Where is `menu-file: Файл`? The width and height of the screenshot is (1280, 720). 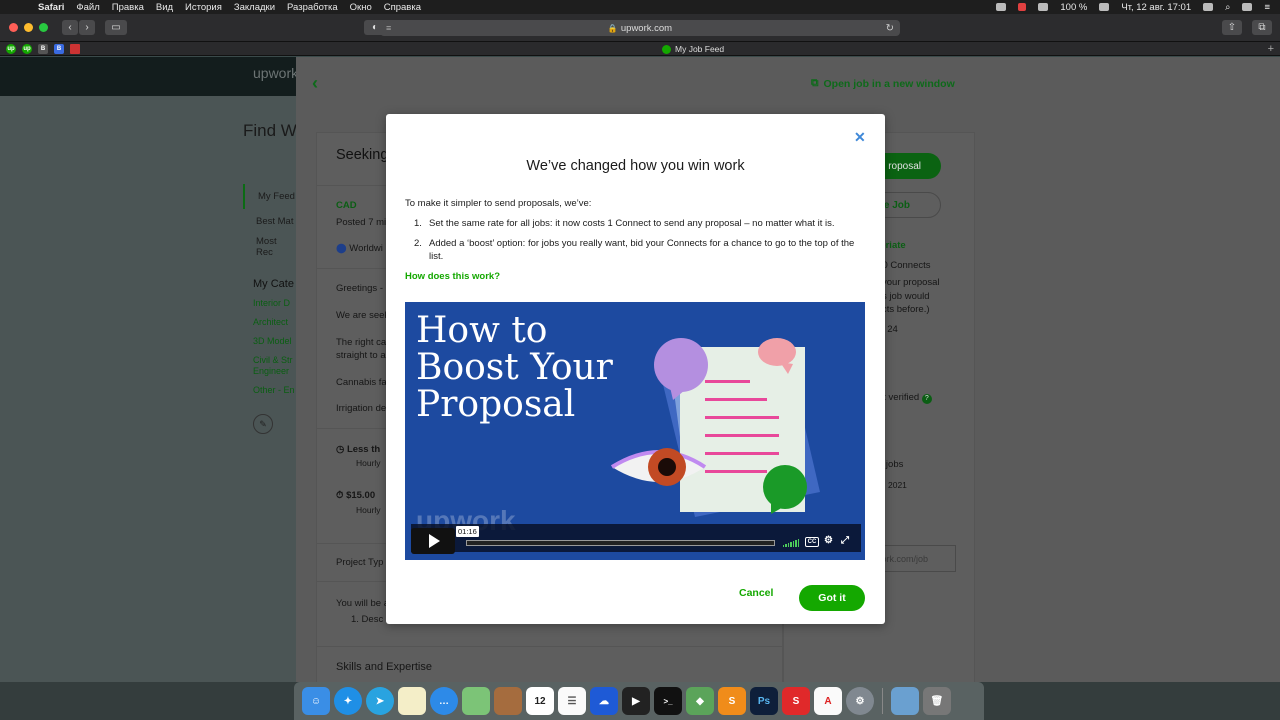
menu-file: Файл is located at coordinates (87, 7).